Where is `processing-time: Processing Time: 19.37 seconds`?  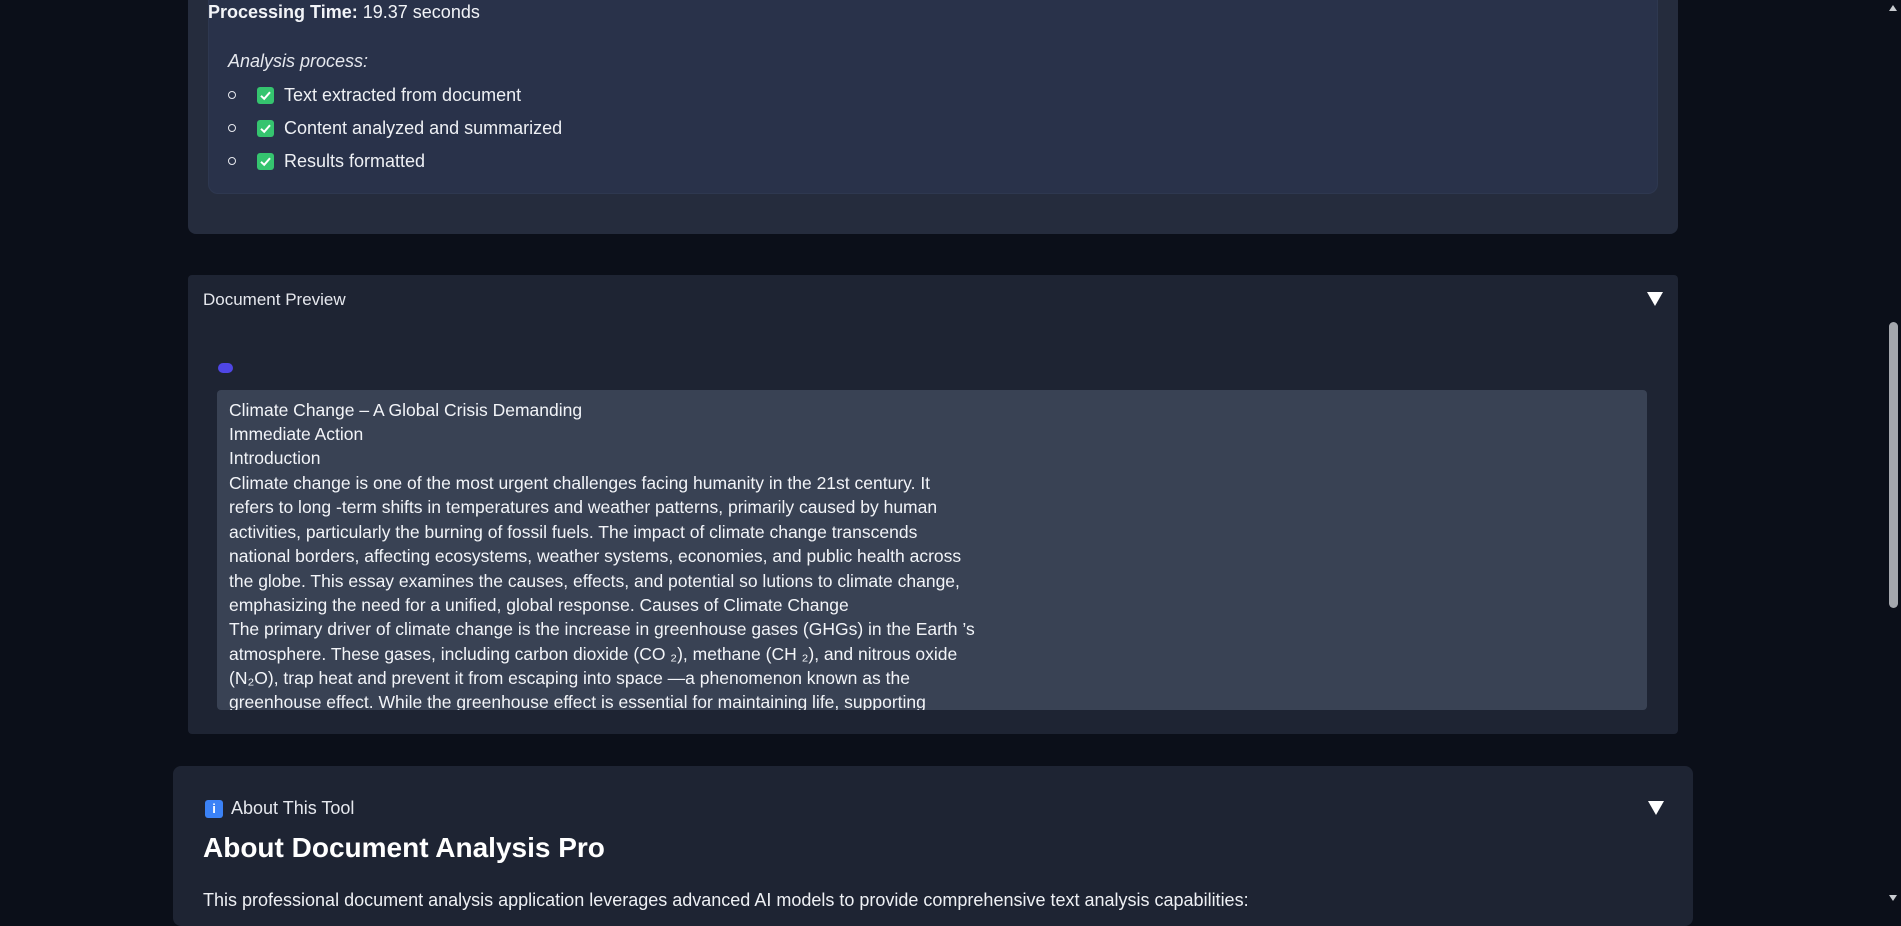 processing-time: Processing Time: 19.37 seconds is located at coordinates (344, 12).